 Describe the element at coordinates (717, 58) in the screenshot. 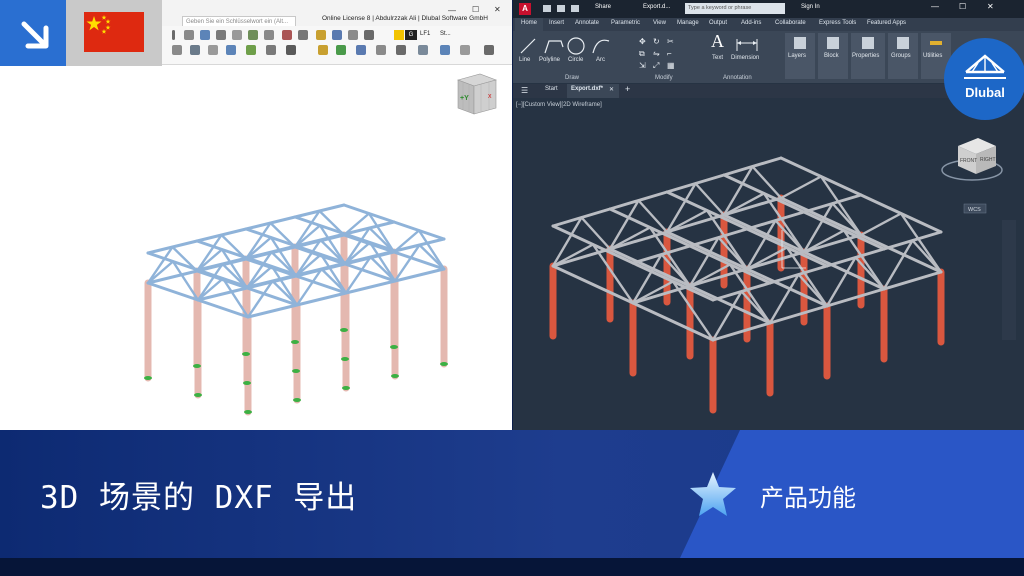

I see `text-tool-label: Text` at that location.